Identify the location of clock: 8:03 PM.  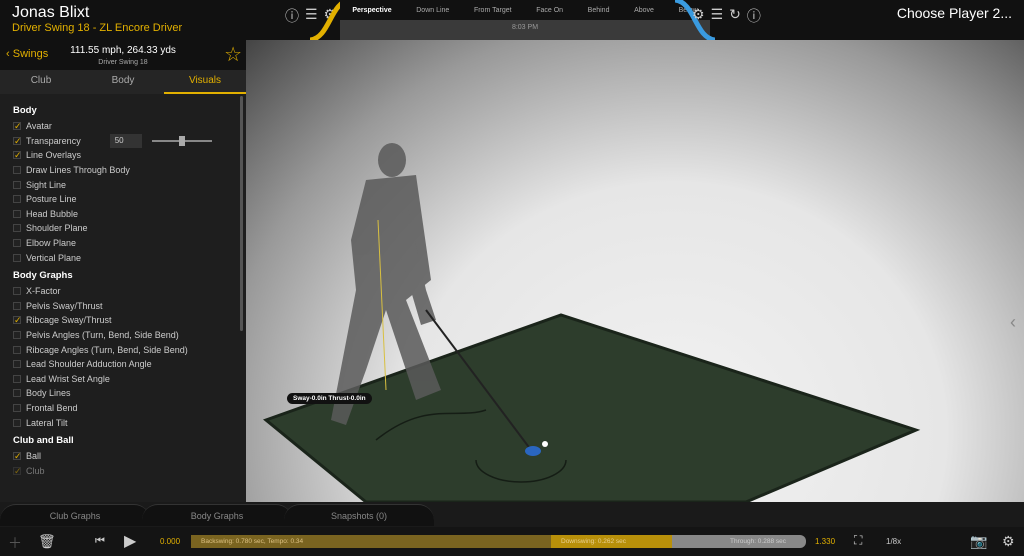
(525, 27).